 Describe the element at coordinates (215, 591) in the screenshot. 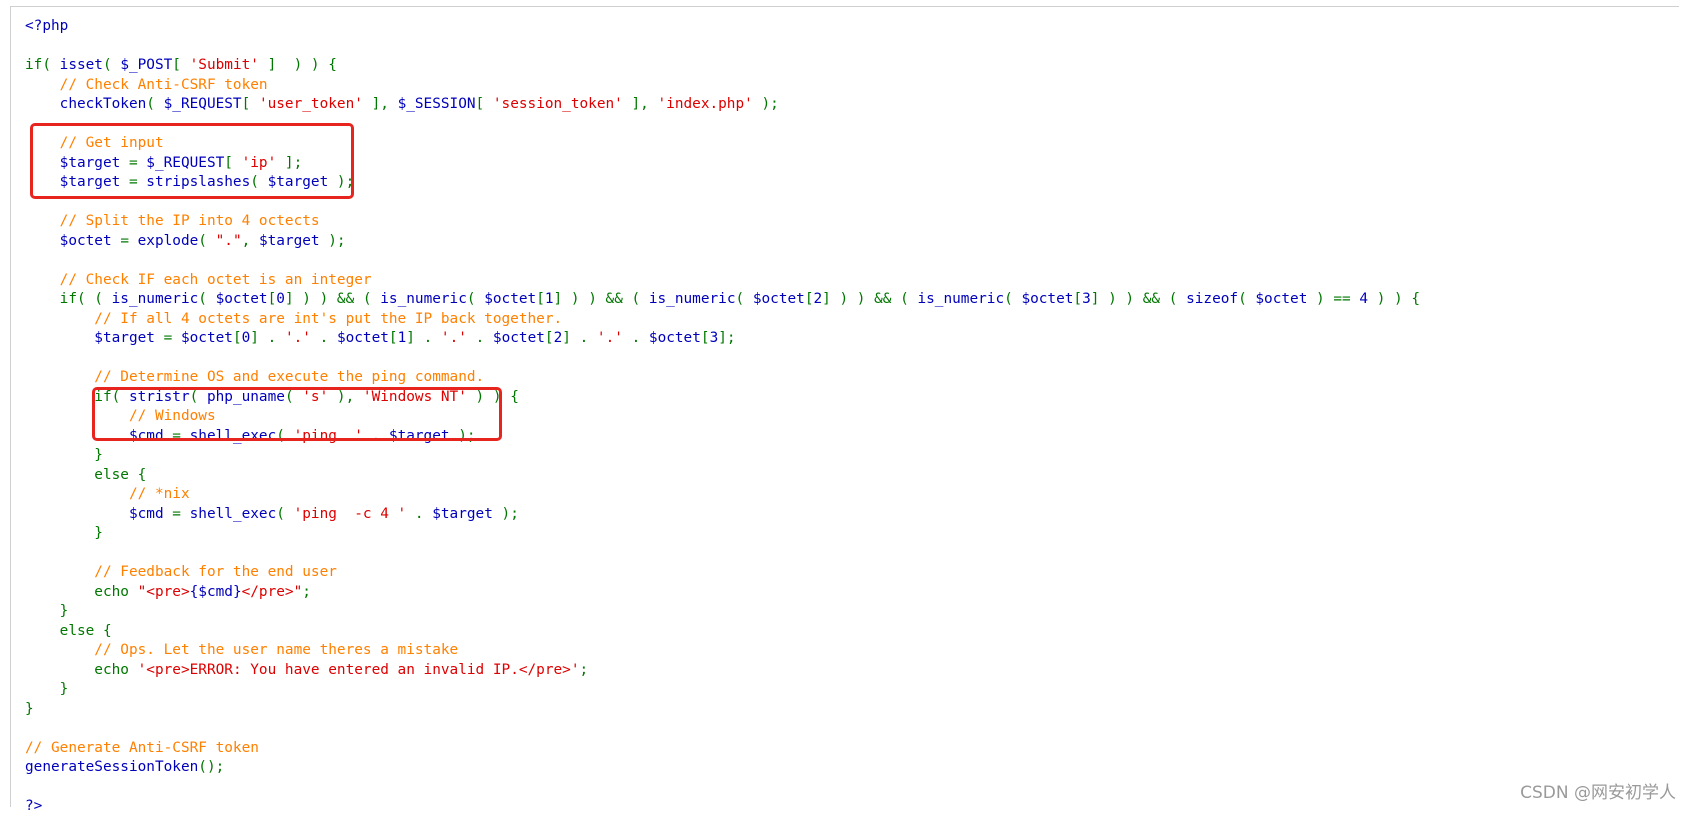

I see `code-token: {$cmd}` at that location.